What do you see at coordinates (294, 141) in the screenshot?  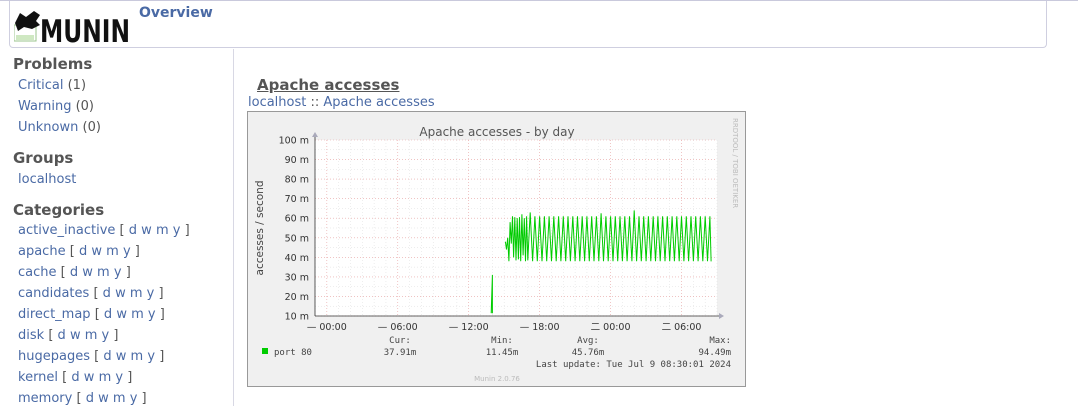 I see `y-tick-label: 100 m` at bounding box center [294, 141].